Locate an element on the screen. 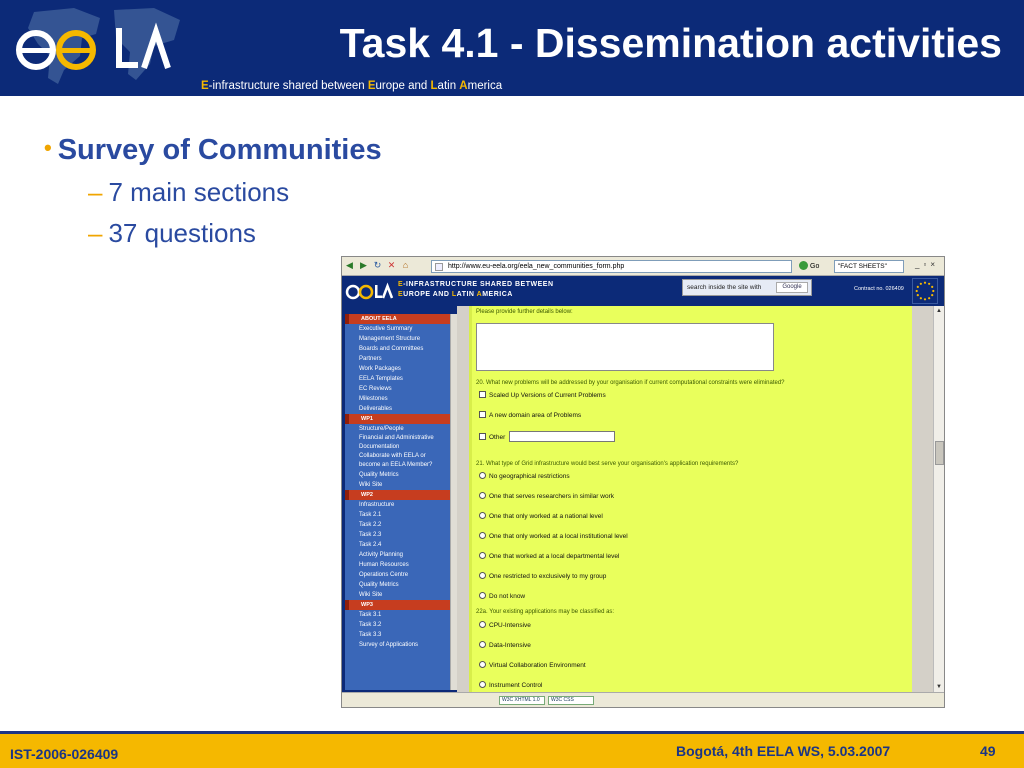 The image size is (1024, 768). forward-icon: ▶ is located at coordinates (363, 265).